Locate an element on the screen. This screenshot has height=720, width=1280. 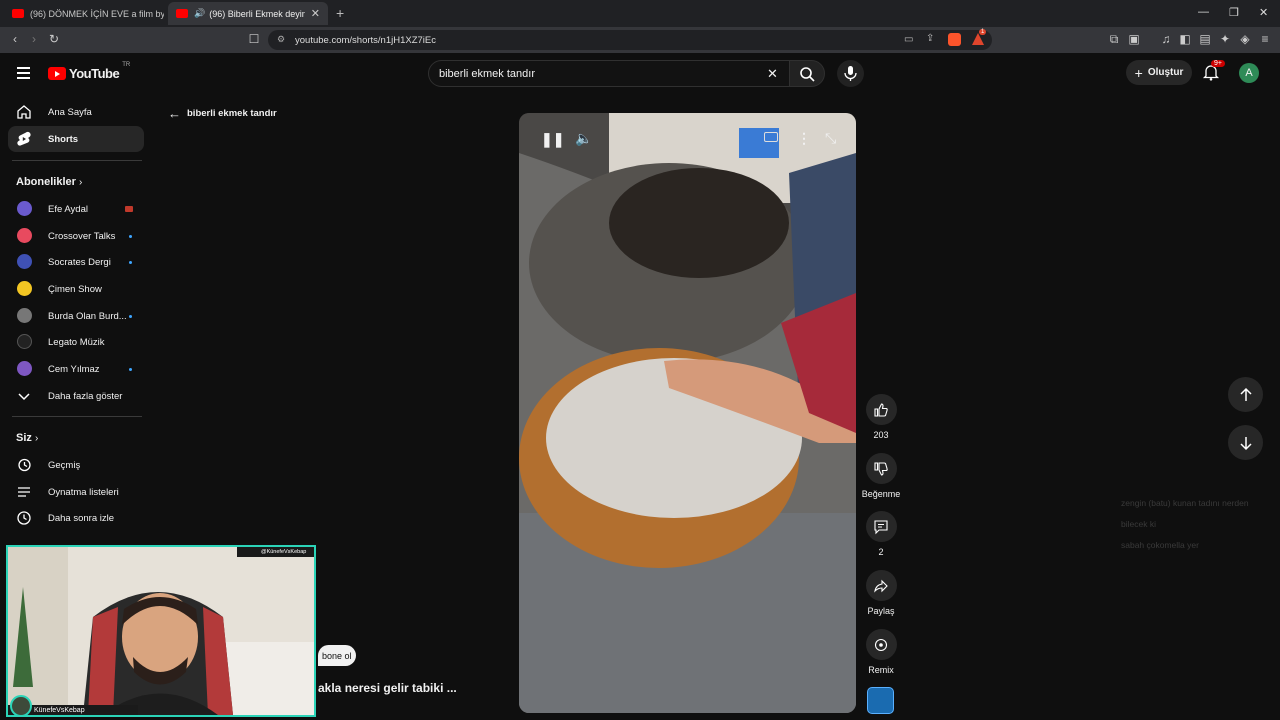
reload-icon: ↻ is located at coordinates (54, 39).